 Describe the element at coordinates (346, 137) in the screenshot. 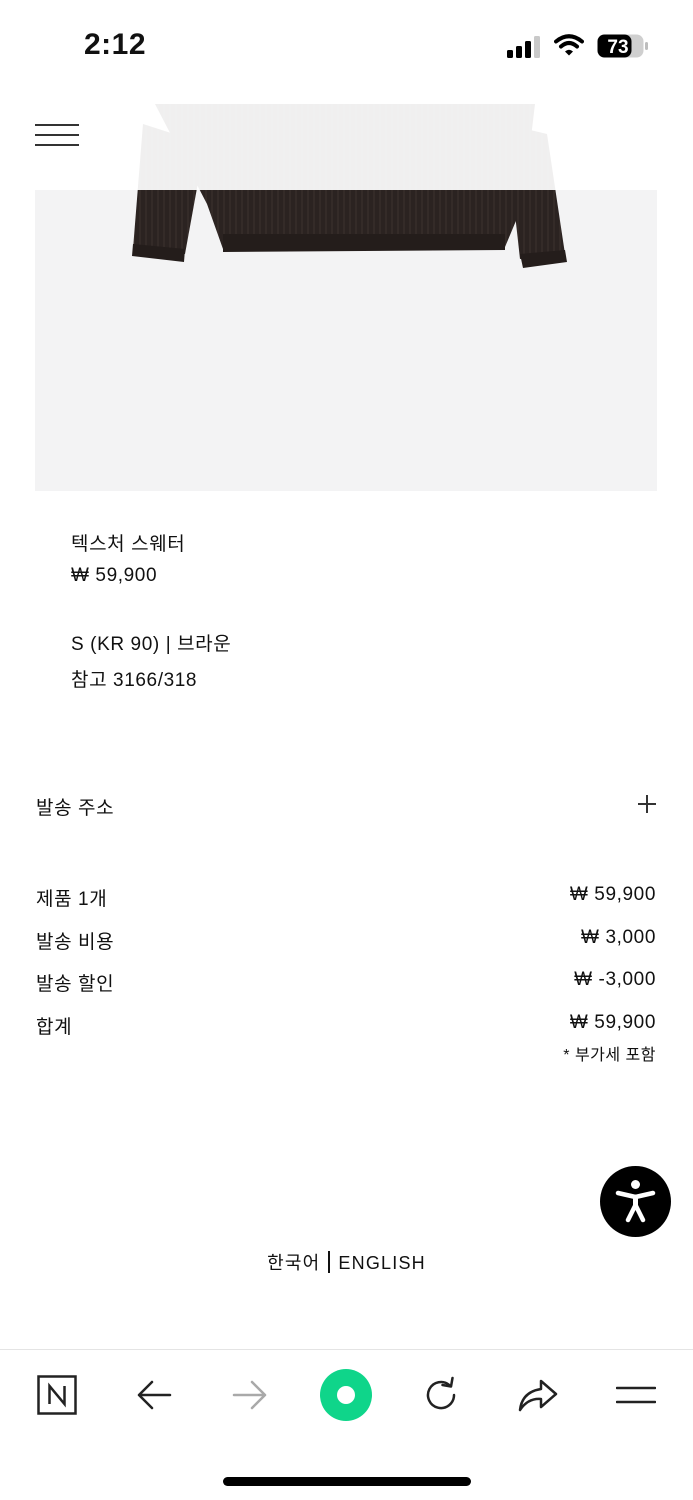

I see `header-overlay` at that location.